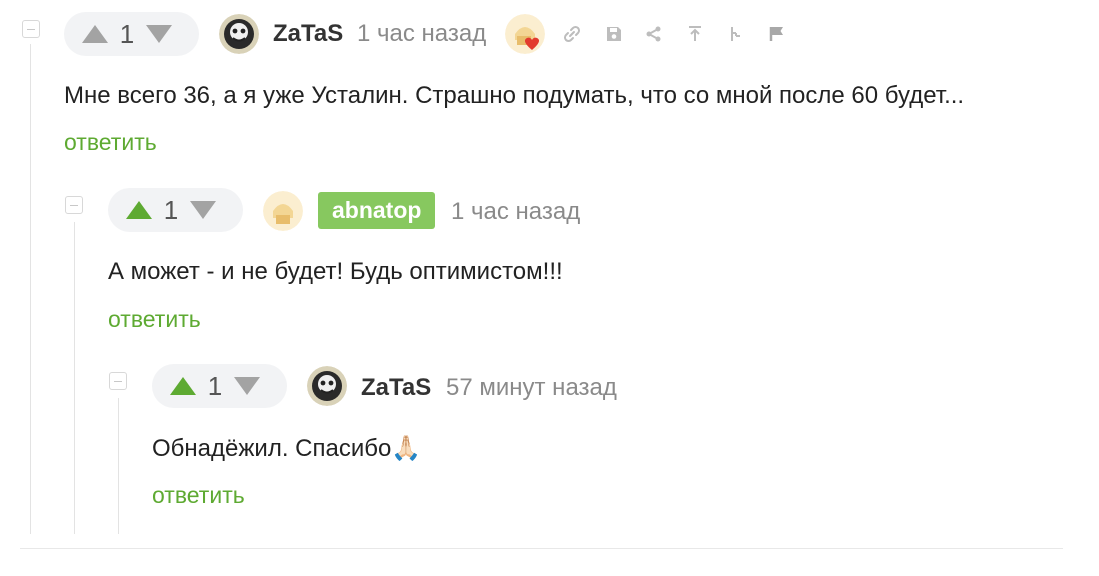 The image size is (1099, 576). What do you see at coordinates (287, 448) in the screenshot?
I see `comment-text: Обнадёжил. Спасибо🙏🏻` at bounding box center [287, 448].